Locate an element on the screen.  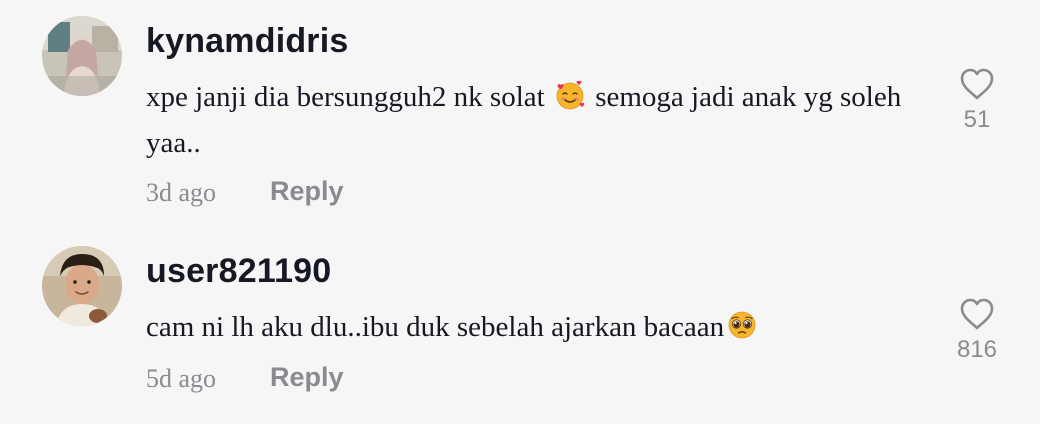
like-count: 51 is located at coordinates (977, 119).